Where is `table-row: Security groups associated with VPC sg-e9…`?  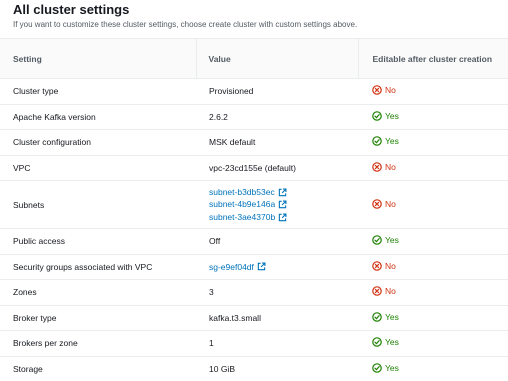 table-row: Security groups associated with VPC sg-e9… is located at coordinates (254, 267).